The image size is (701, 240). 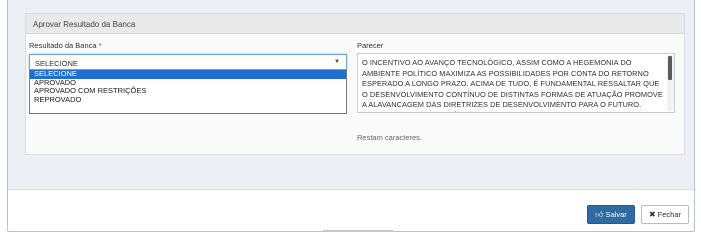 What do you see at coordinates (599, 214) in the screenshot?
I see `thumbs-up-icon: 👍︎` at bounding box center [599, 214].